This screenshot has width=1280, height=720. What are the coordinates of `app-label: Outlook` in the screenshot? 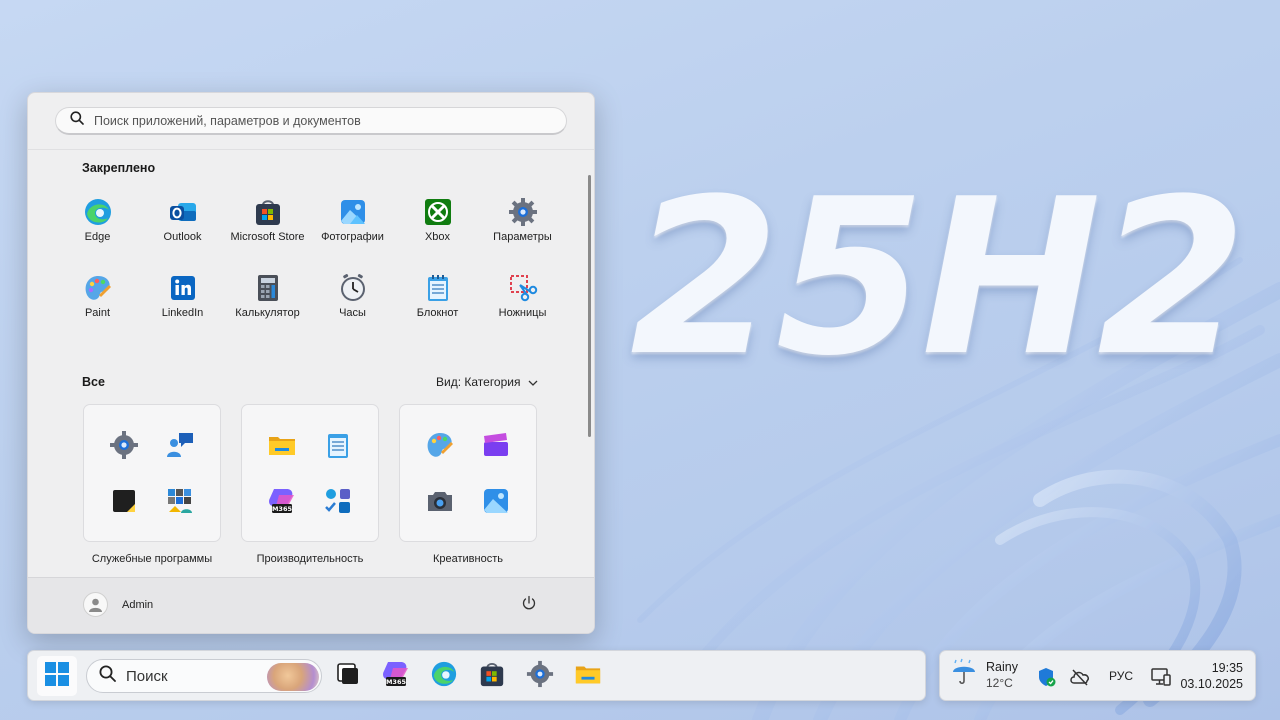 It's located at (182, 237).